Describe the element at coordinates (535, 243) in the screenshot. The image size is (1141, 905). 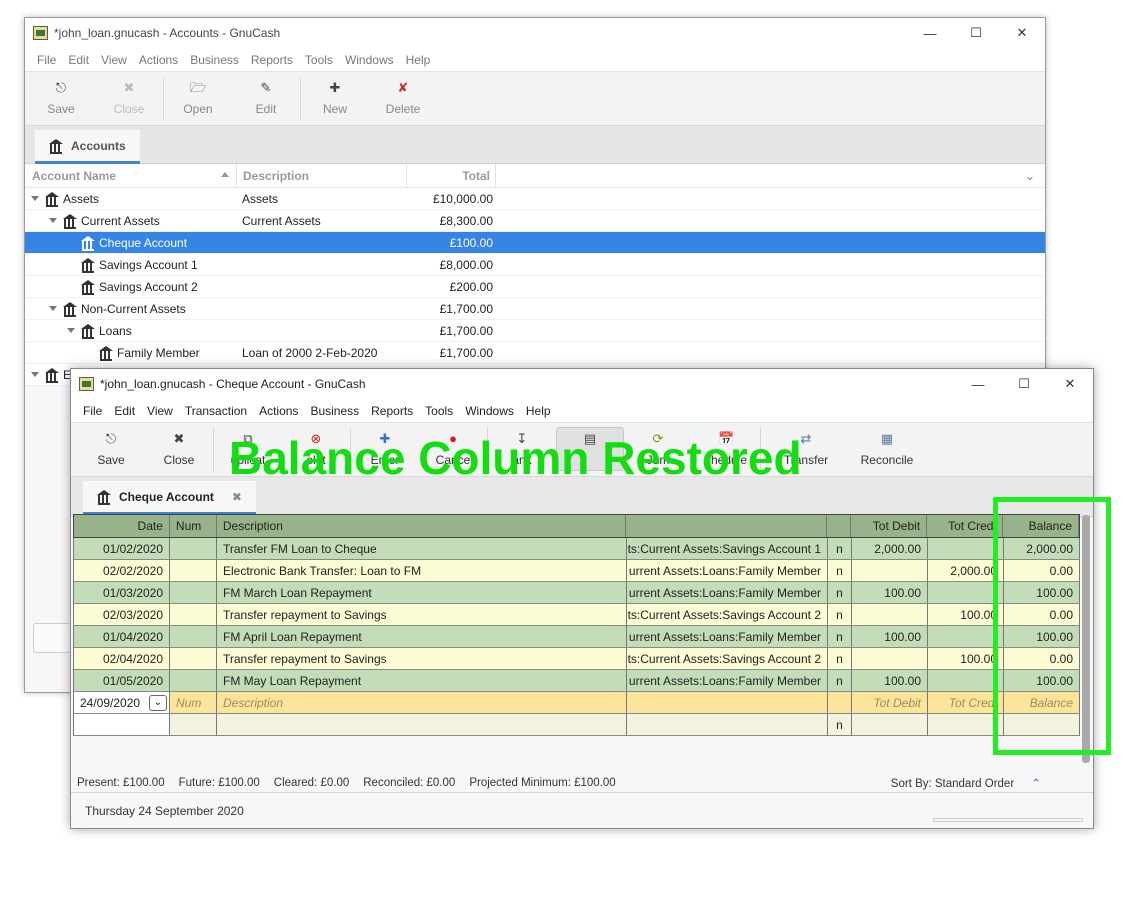
I see `account-row: Cheque Account £100.00` at that location.